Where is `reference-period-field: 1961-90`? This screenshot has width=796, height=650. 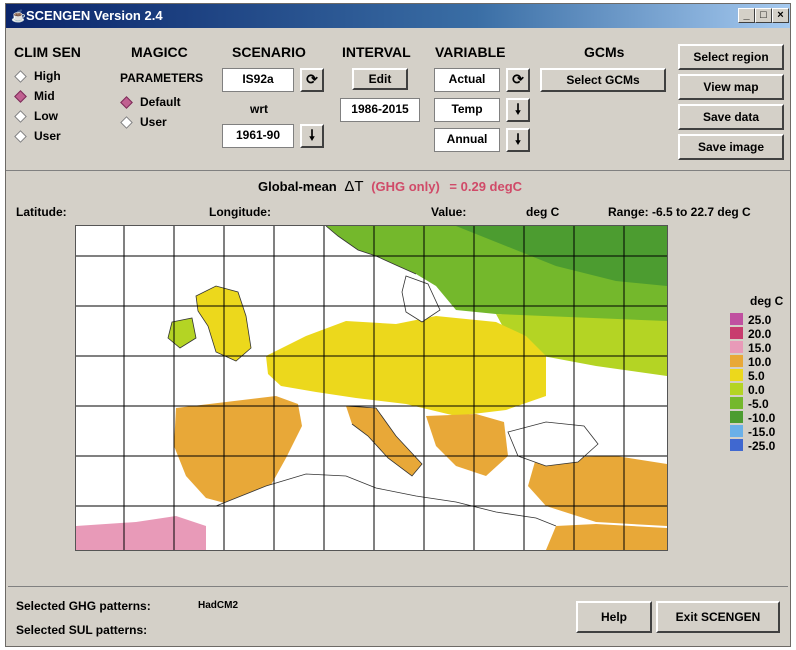
reference-period-field: 1961-90 is located at coordinates (258, 136).